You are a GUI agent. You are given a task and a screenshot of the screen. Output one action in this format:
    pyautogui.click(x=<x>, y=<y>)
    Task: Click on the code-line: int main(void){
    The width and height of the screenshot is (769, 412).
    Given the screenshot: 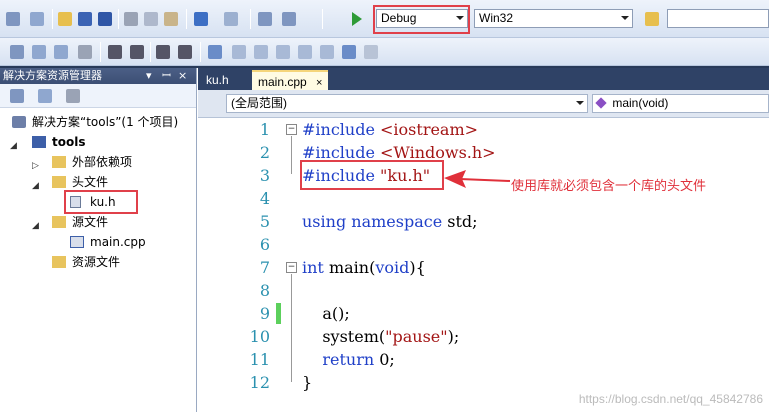 What is the action you would take?
    pyautogui.click(x=364, y=267)
    